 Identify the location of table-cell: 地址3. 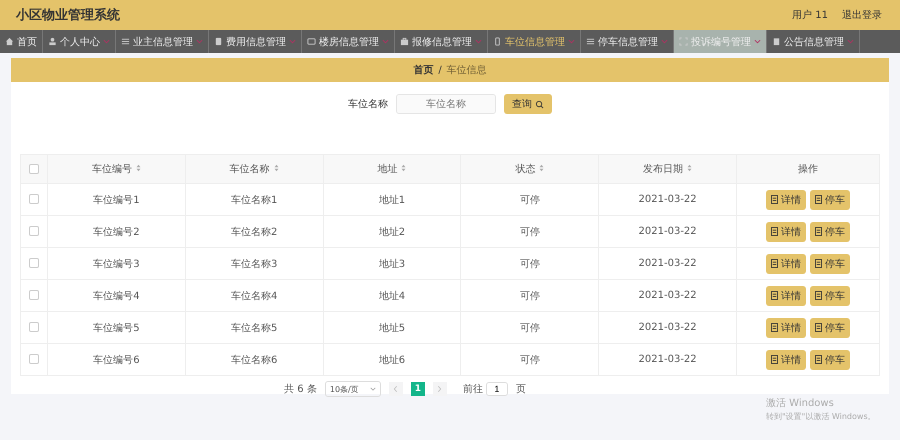
(392, 264).